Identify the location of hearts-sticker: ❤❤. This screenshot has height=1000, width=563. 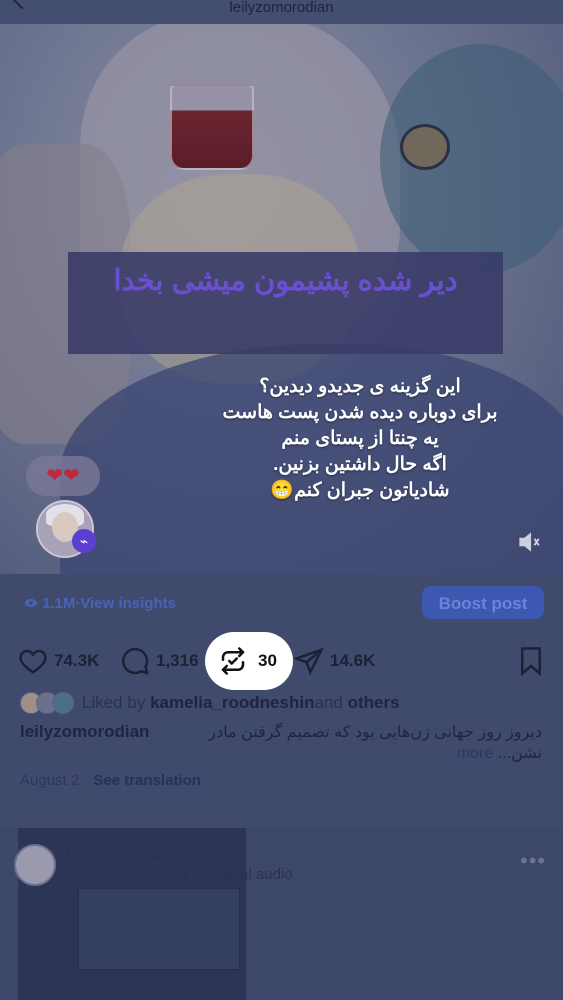
(63, 476).